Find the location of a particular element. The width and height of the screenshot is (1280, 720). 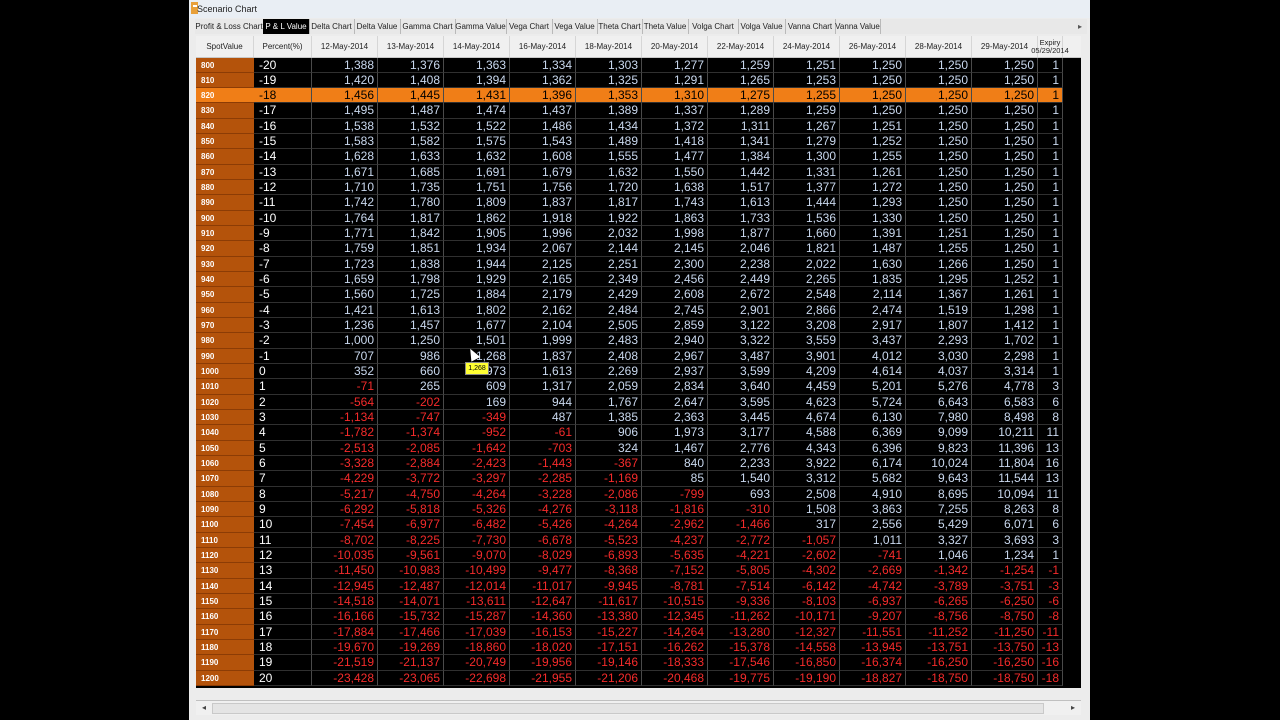

percent-cell: -1 is located at coordinates (283, 356).